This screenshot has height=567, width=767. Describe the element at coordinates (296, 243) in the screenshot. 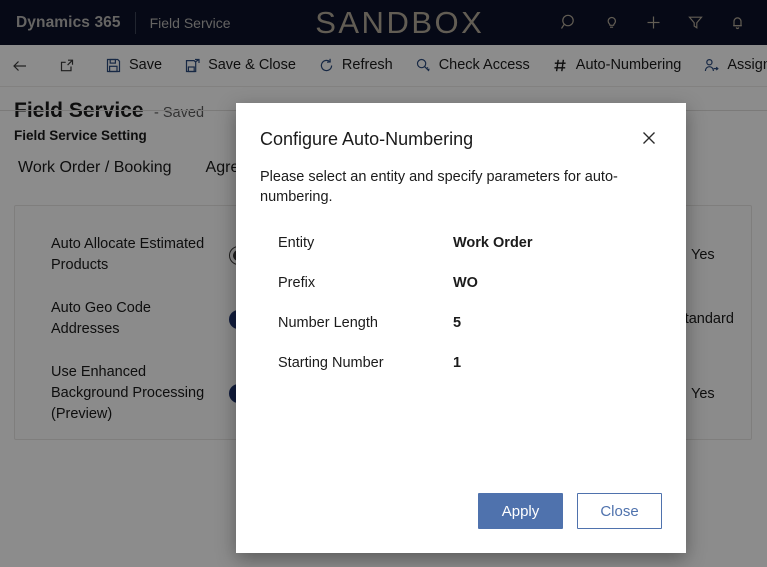

I see `field-label-entity: Entity` at that location.